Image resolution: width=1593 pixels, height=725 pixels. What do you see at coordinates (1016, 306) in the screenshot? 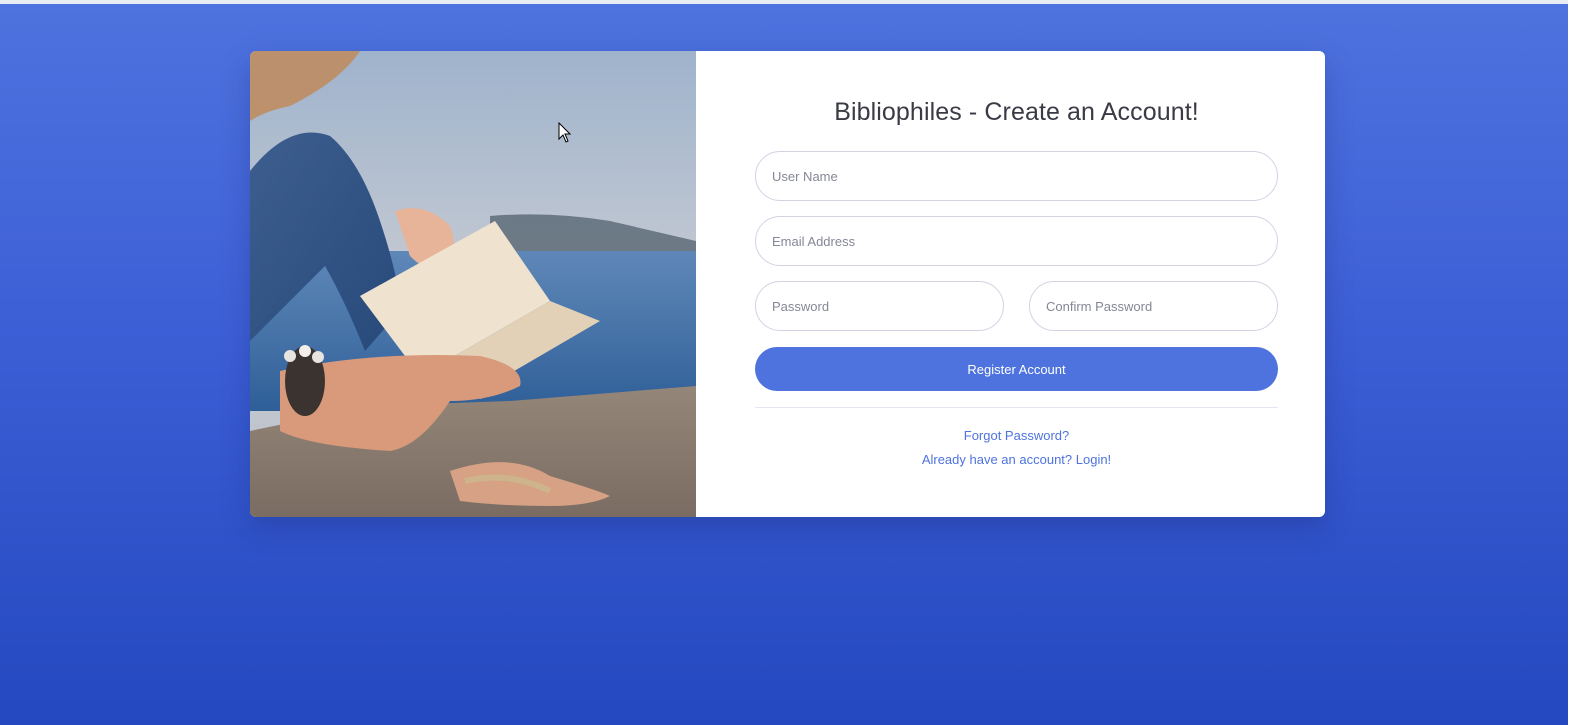
I see `password-row` at bounding box center [1016, 306].